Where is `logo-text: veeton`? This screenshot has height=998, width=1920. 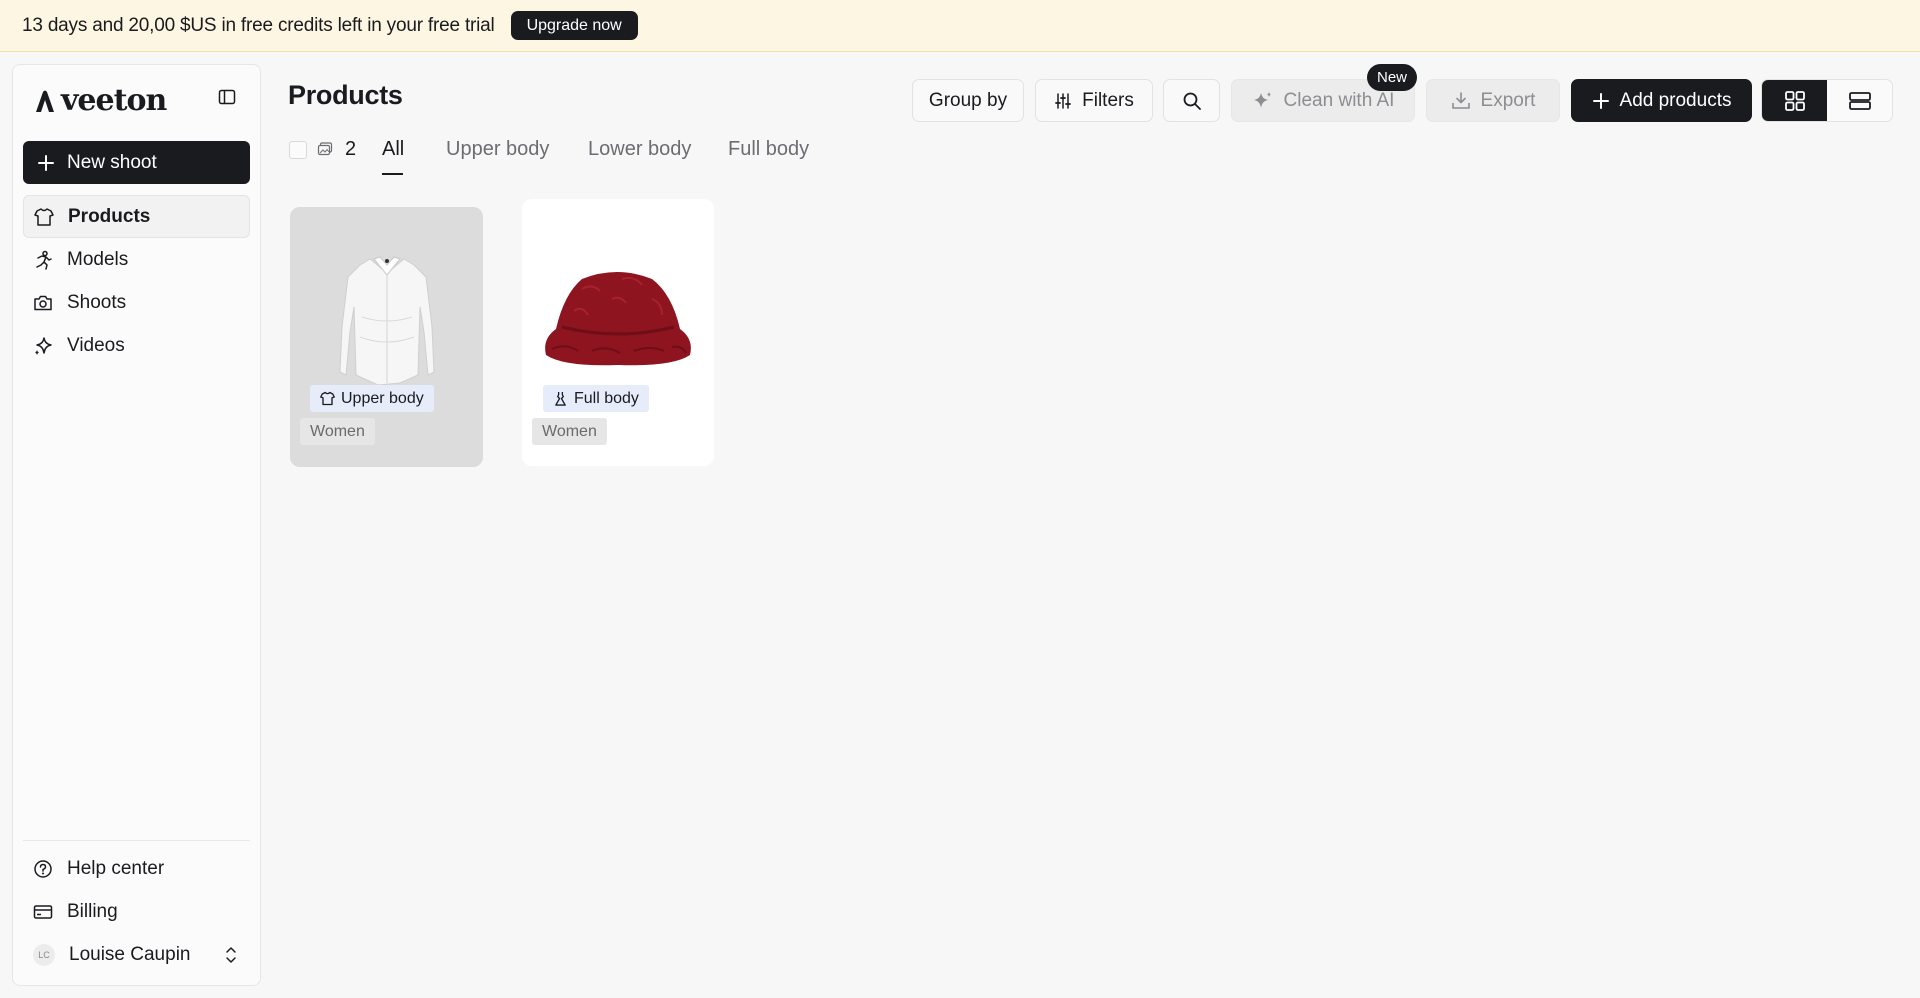 logo-text: veeton is located at coordinates (114, 100).